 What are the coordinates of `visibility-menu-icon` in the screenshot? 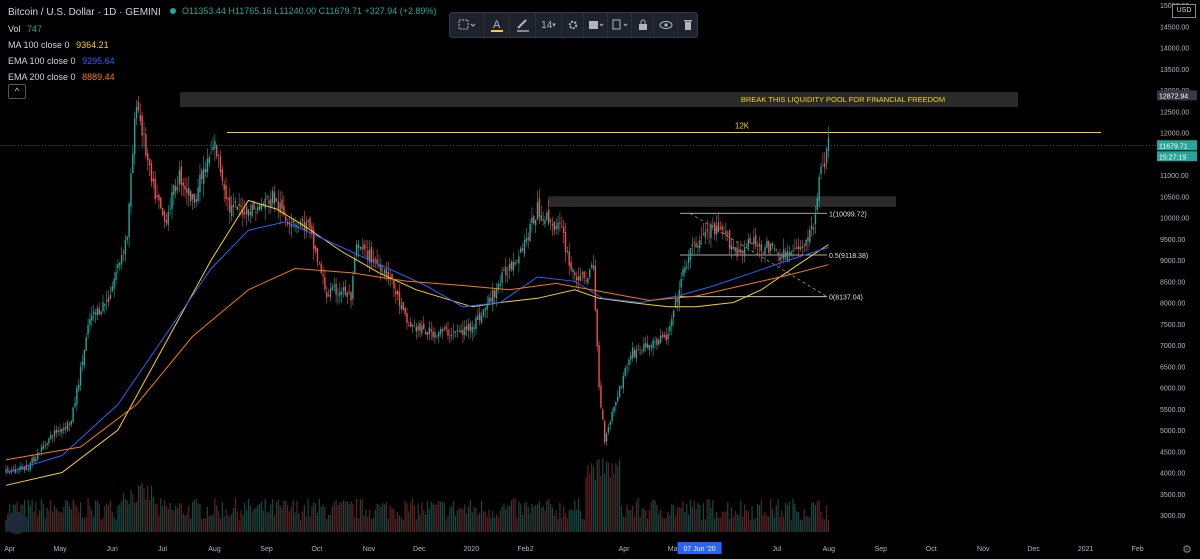 It's located at (620, 25).